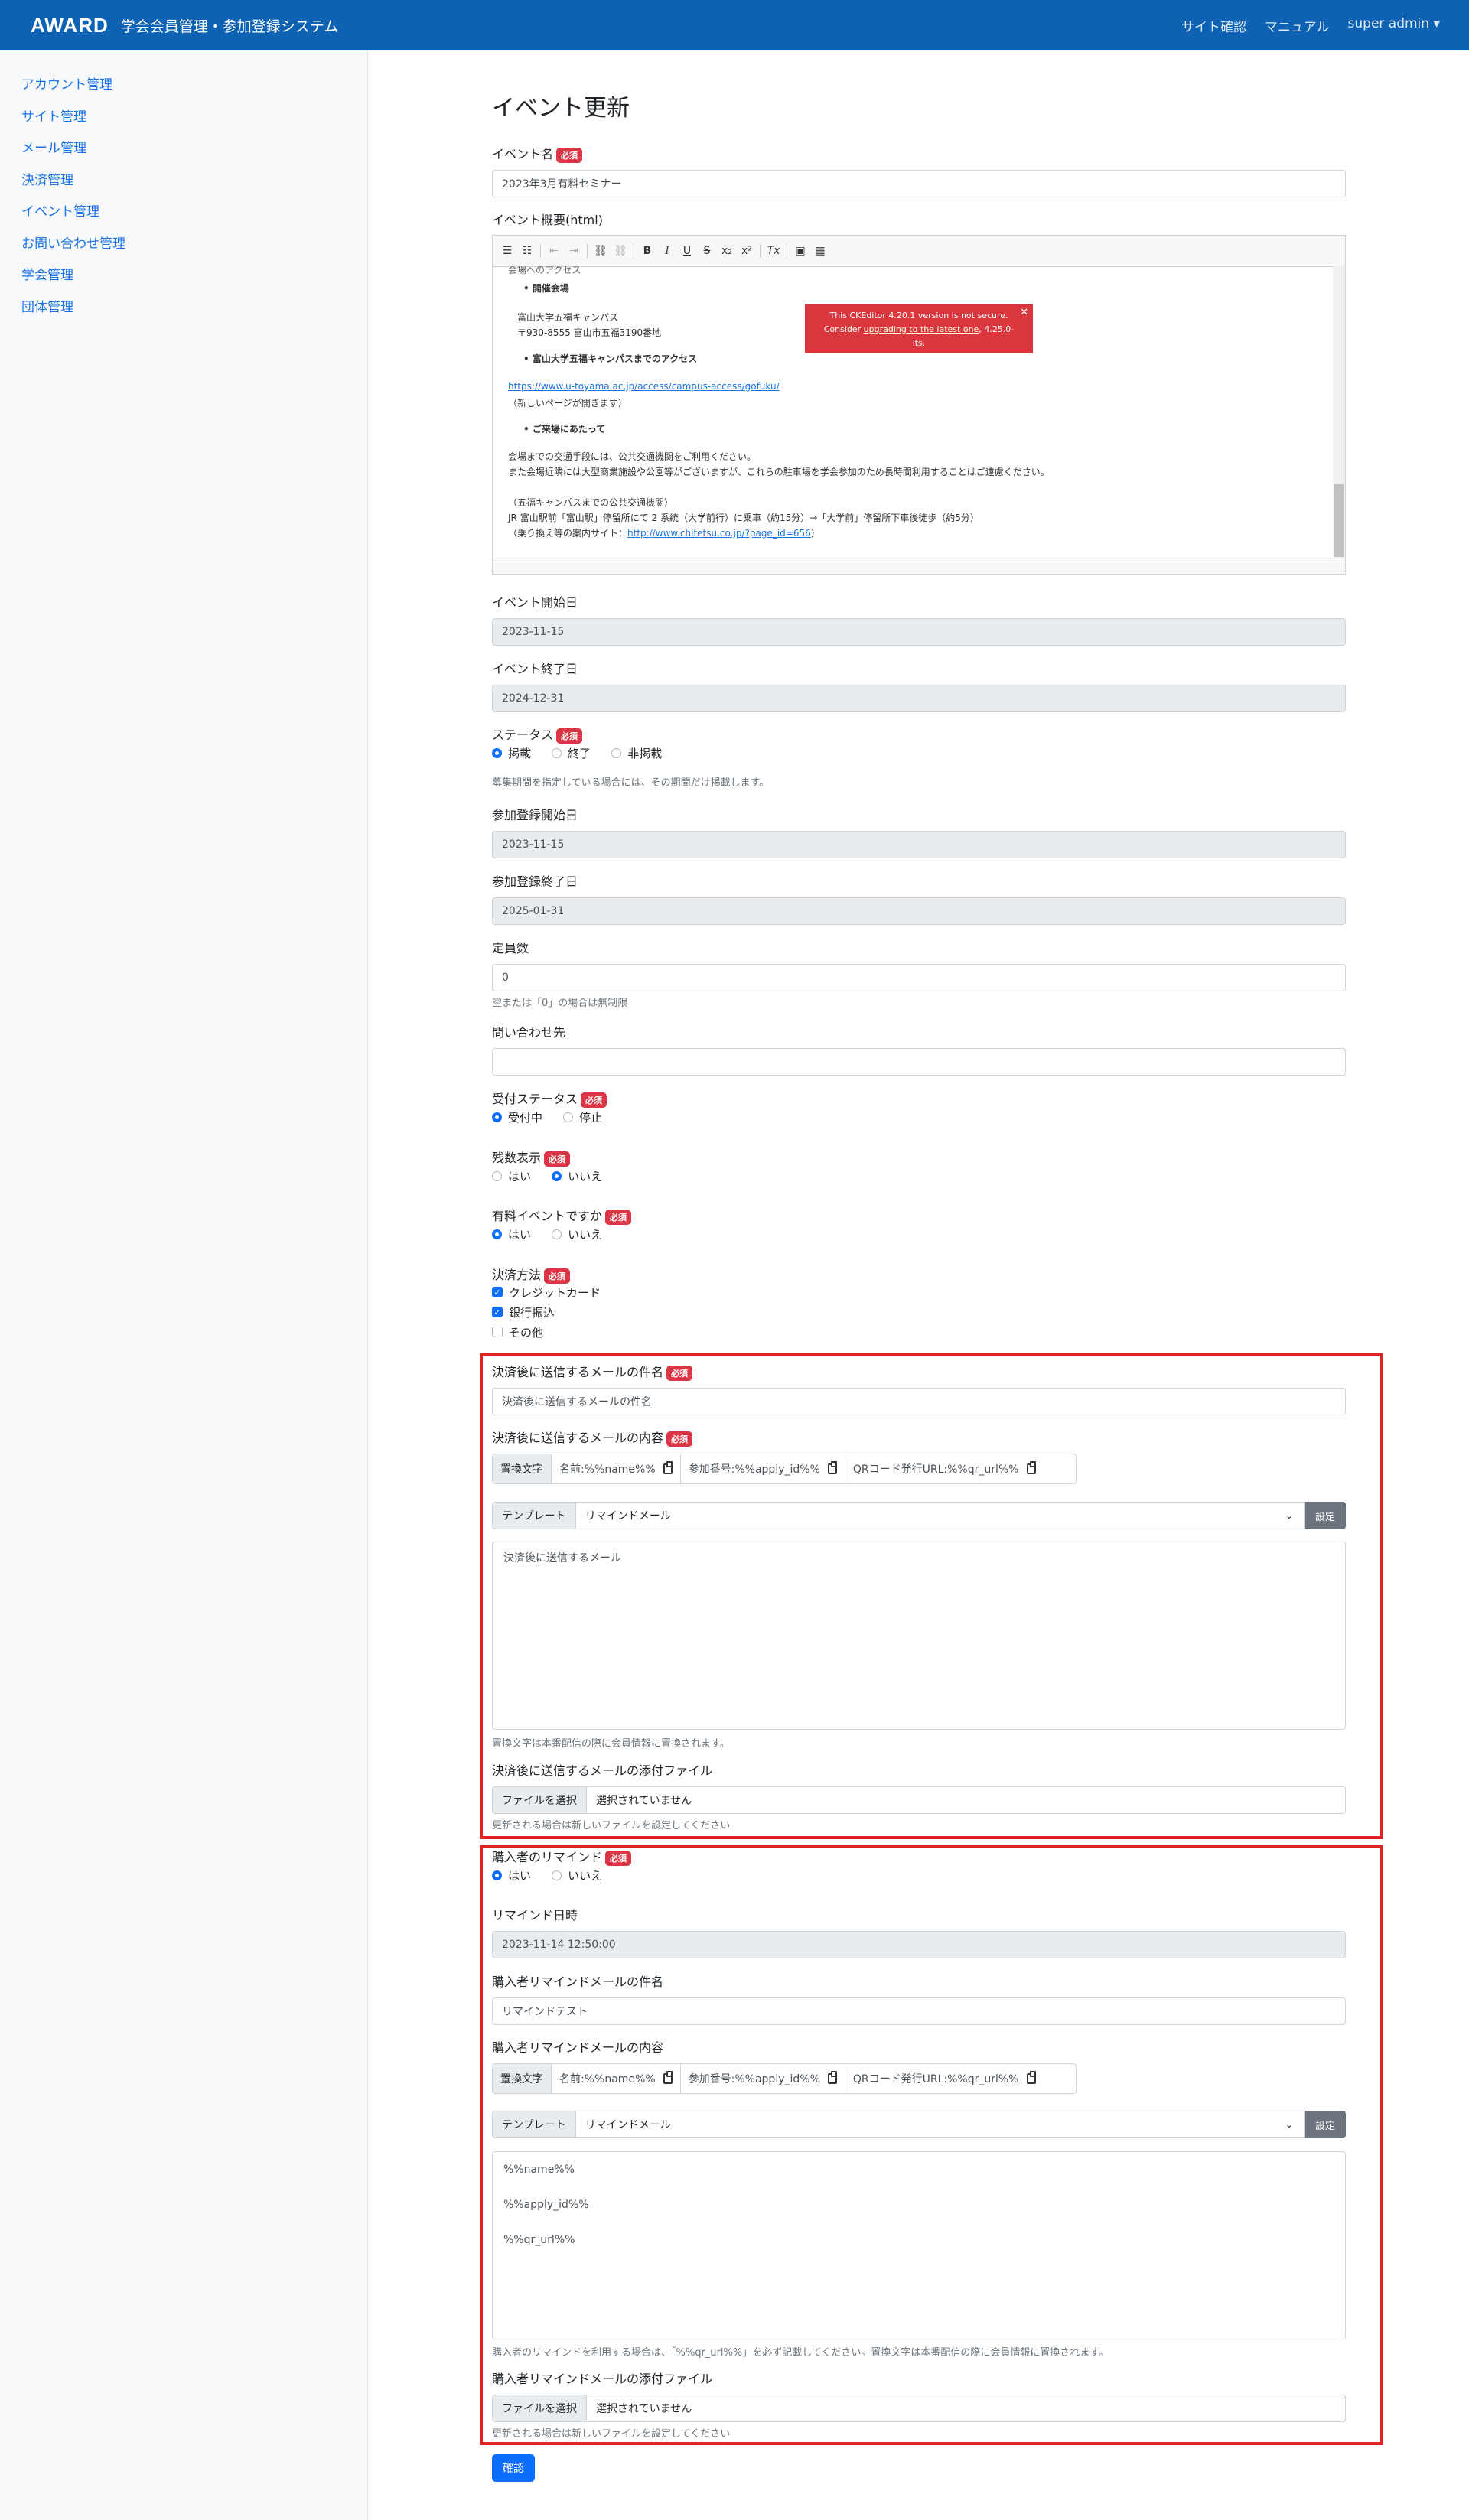 Image resolution: width=1469 pixels, height=2520 pixels. What do you see at coordinates (67, 83) in the screenshot?
I see `sidebar-item-account: アカウント管理` at bounding box center [67, 83].